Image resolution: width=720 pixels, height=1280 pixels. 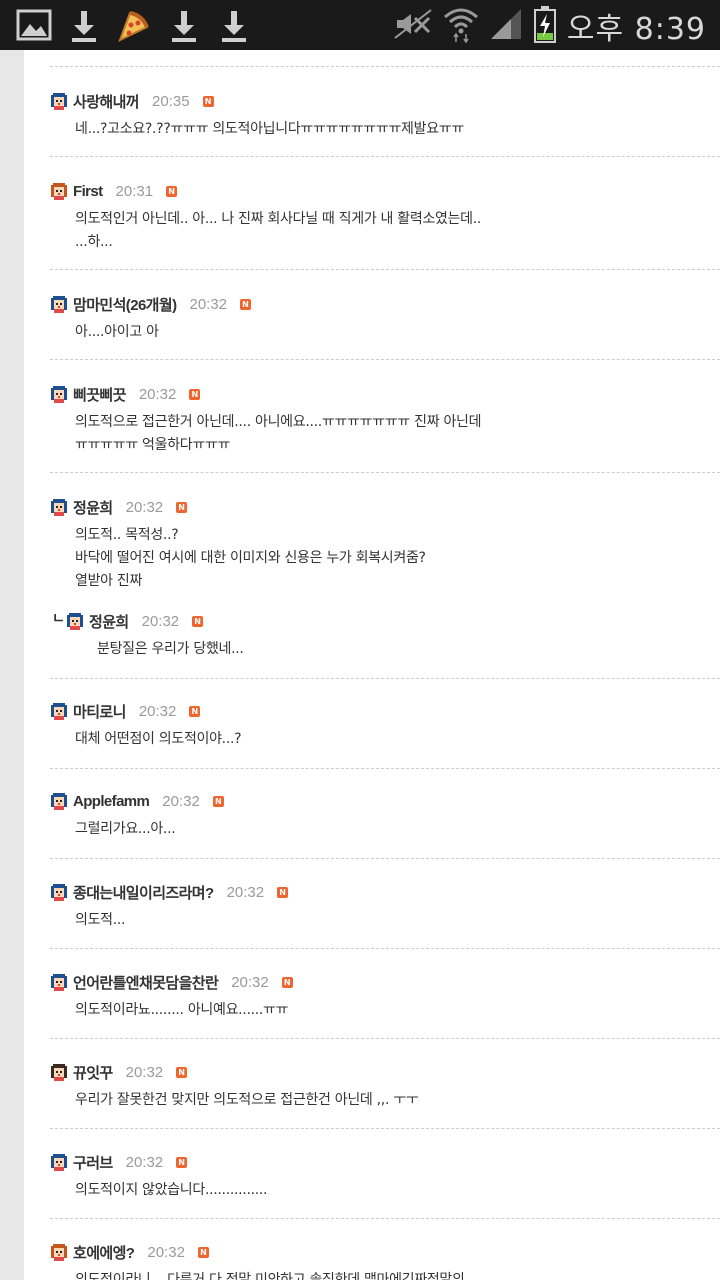 I want to click on comment-body: 의도적이라뇨........ 아니예요......ㅠㅠ, so click(x=182, y=1010).